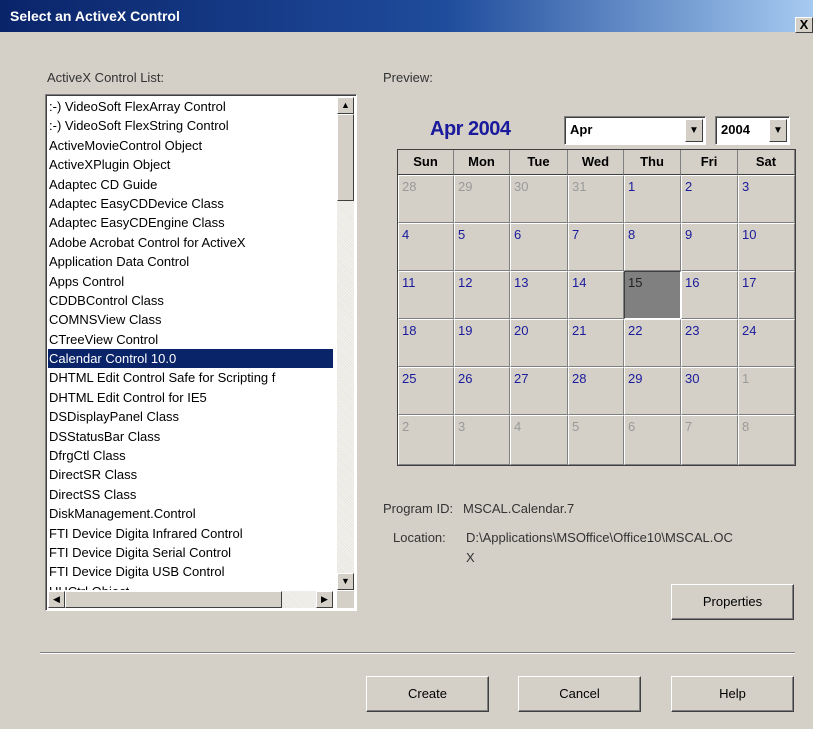 The image size is (813, 729). What do you see at coordinates (173, 599) in the screenshot?
I see `scroll-h-thumb` at bounding box center [173, 599].